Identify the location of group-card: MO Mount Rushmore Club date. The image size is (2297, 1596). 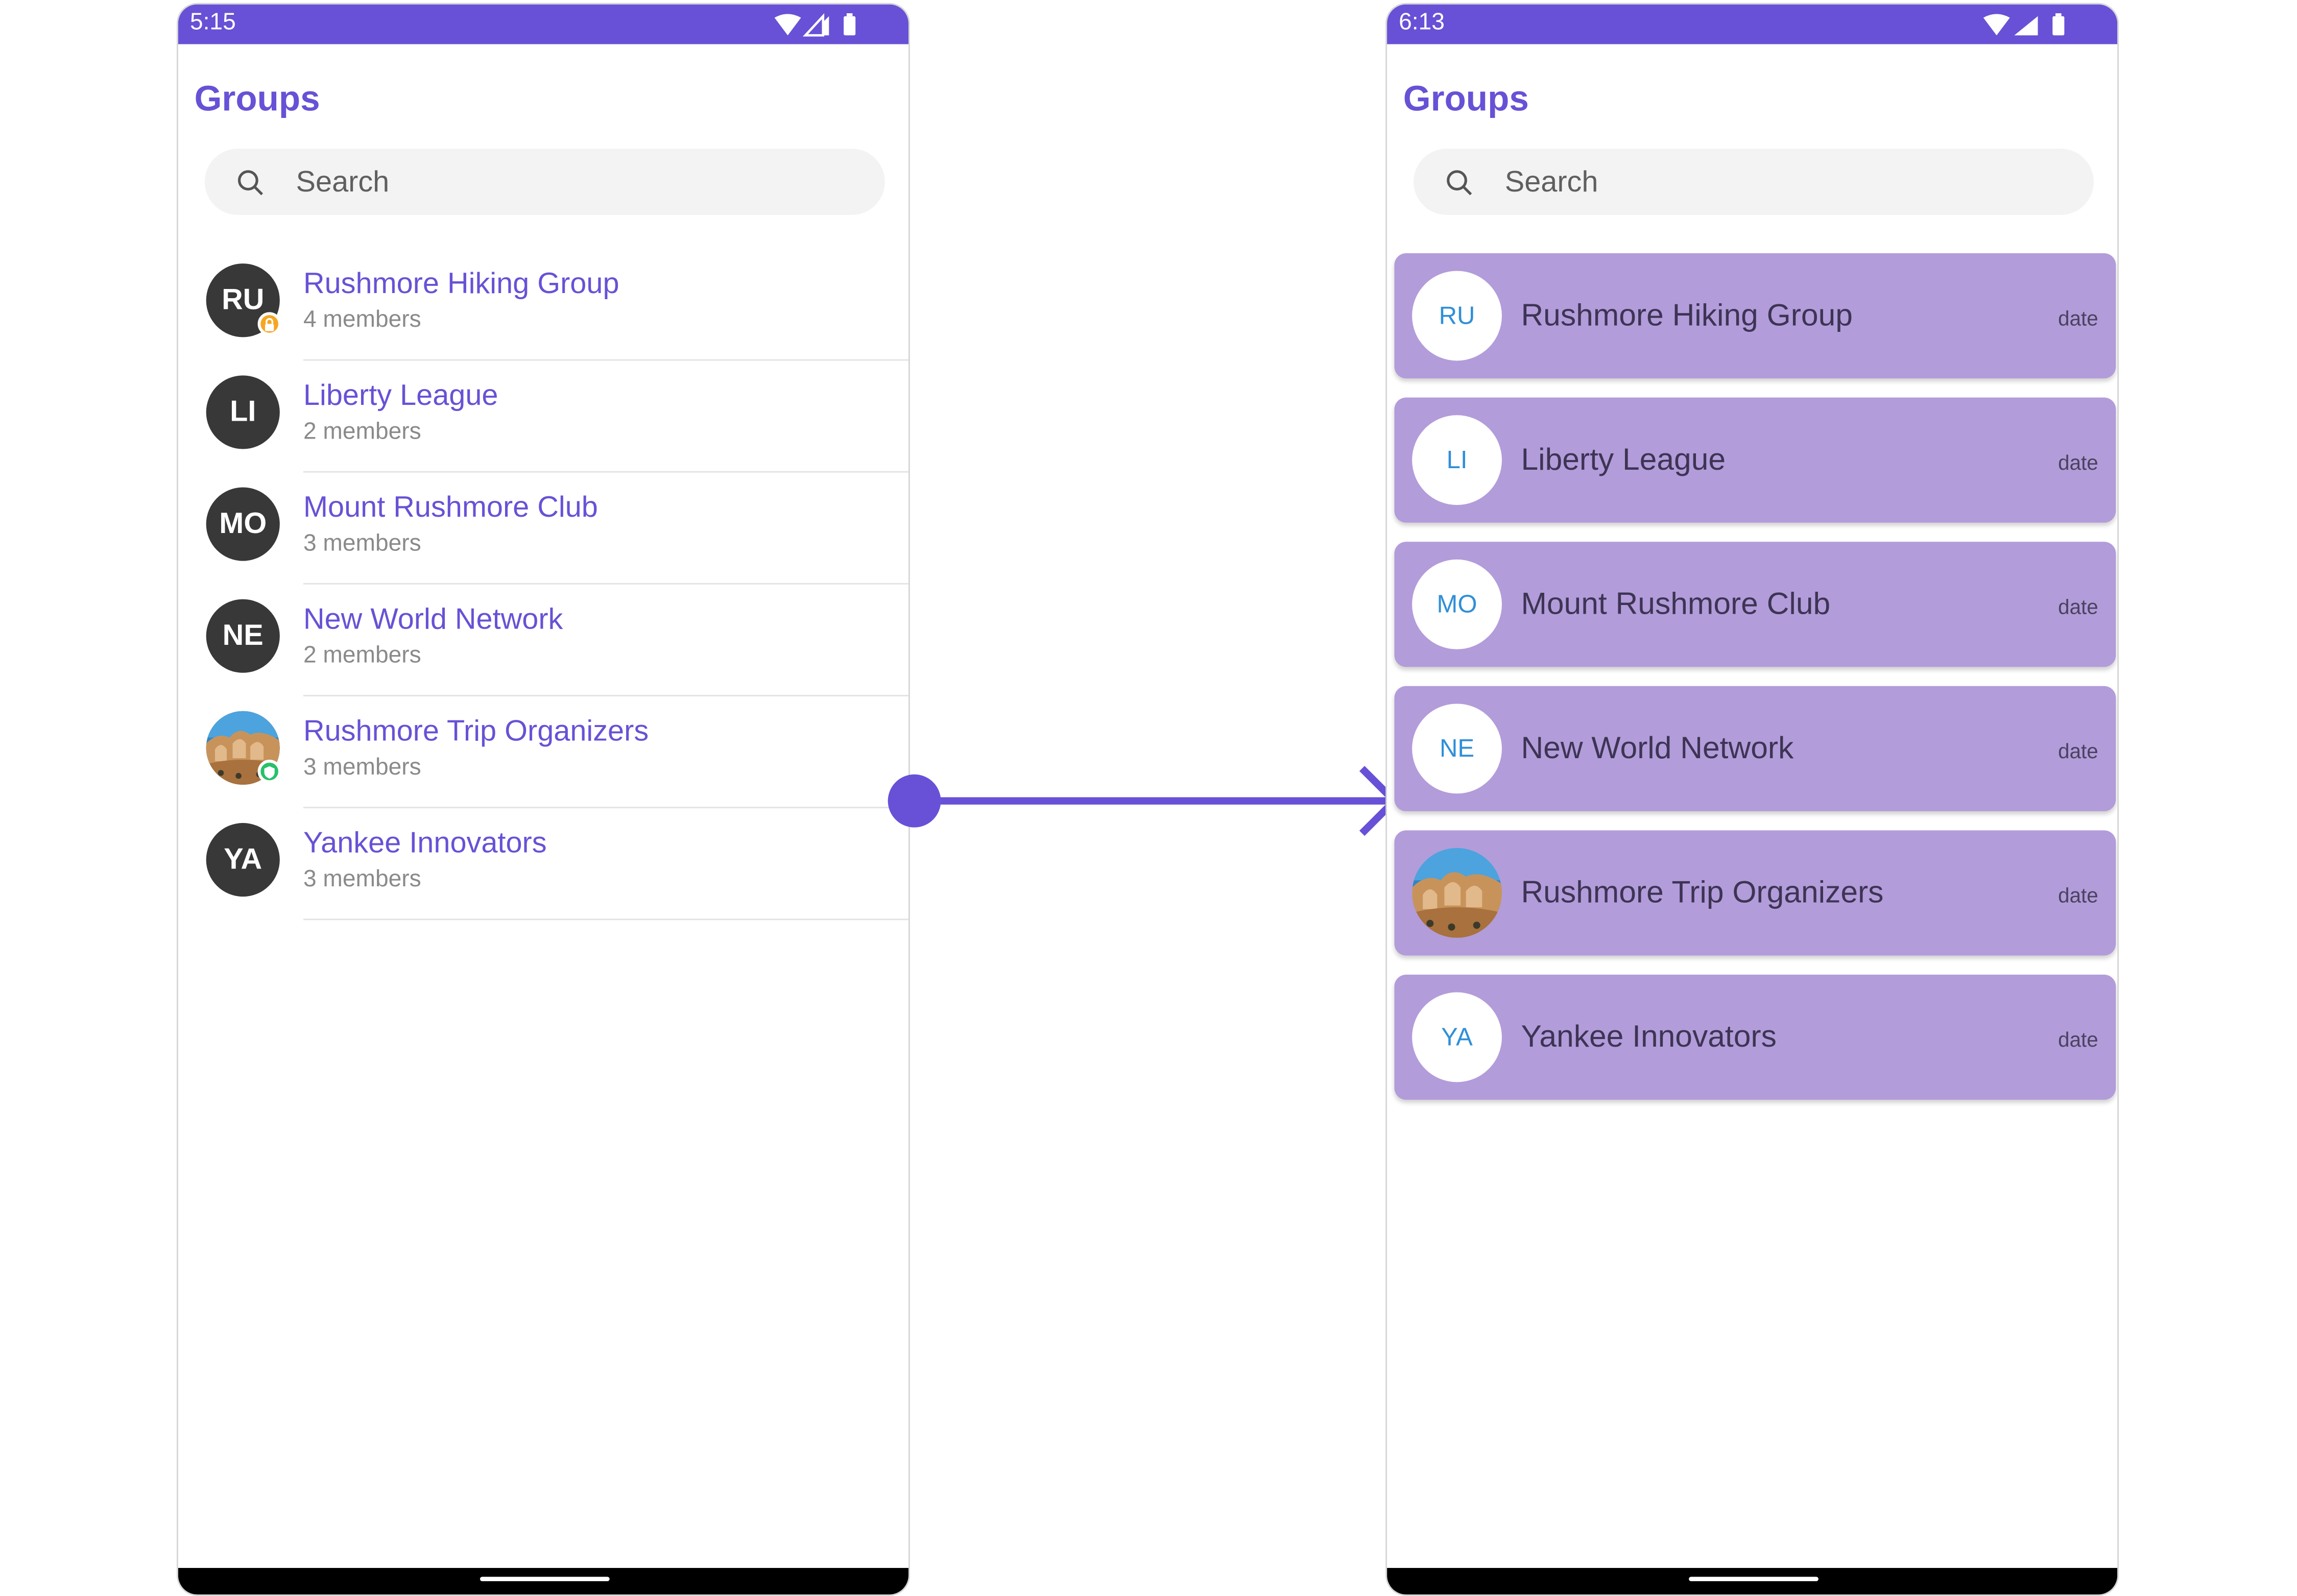
(1755, 604).